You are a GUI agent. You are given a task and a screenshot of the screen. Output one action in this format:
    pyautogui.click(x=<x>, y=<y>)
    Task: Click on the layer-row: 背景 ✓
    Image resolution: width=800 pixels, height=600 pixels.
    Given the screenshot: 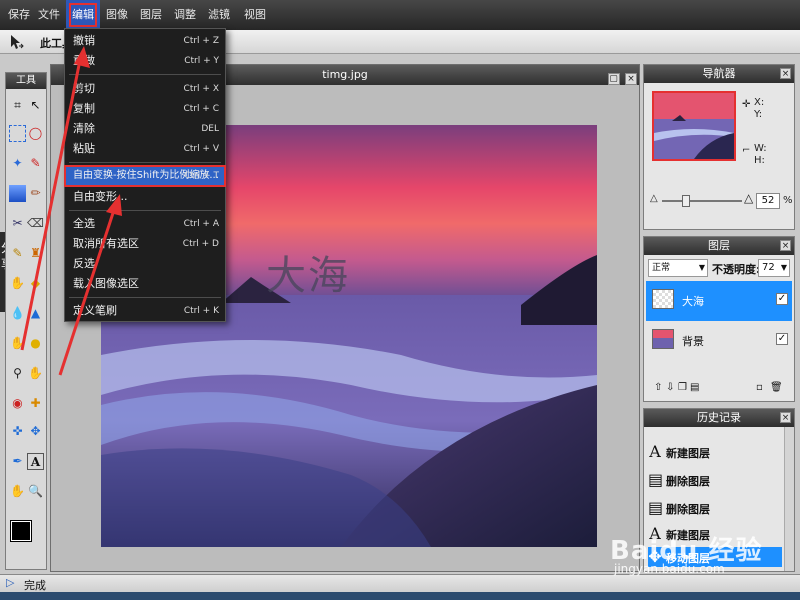 What is the action you would take?
    pyautogui.click(x=719, y=341)
    